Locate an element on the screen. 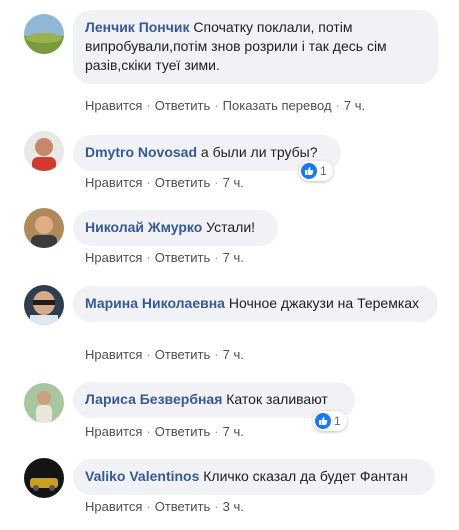 The width and height of the screenshot is (459, 530). comment-actions: Нравится · Ответить · Показать перевод · 7 ч. is located at coordinates (225, 105).